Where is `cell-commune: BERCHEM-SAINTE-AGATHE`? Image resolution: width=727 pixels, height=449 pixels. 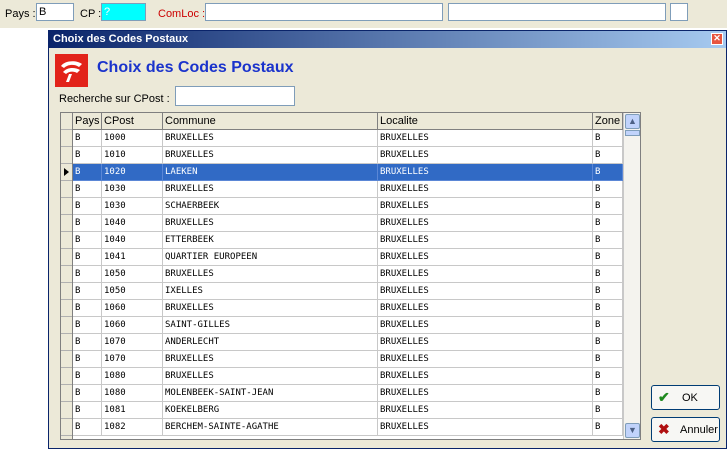
cell-commune: BERCHEM-SAINTE-AGATHE is located at coordinates (270, 427).